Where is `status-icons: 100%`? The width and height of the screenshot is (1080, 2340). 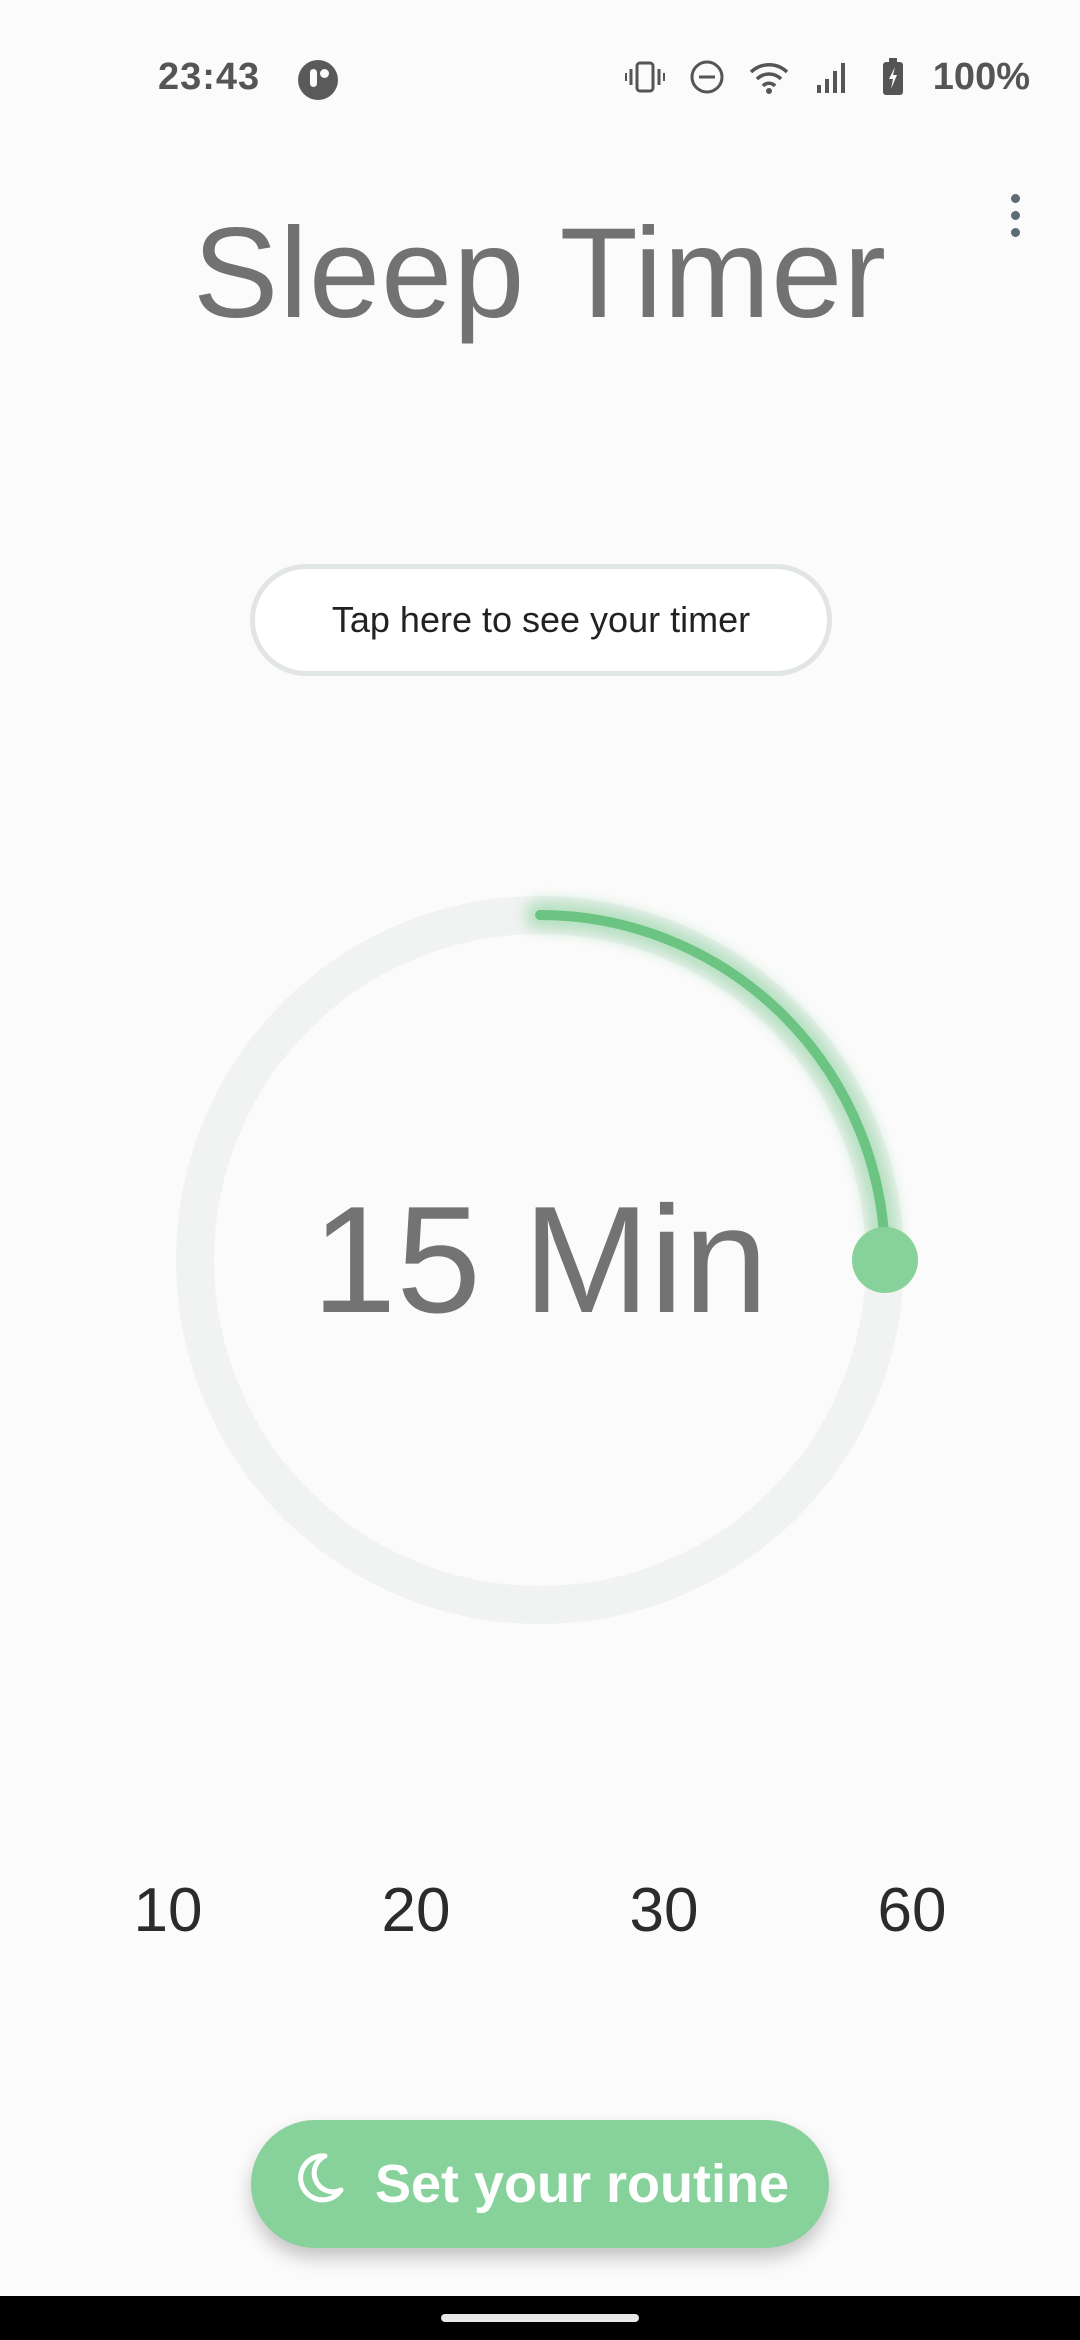
status-icons: 100% is located at coordinates (826, 77).